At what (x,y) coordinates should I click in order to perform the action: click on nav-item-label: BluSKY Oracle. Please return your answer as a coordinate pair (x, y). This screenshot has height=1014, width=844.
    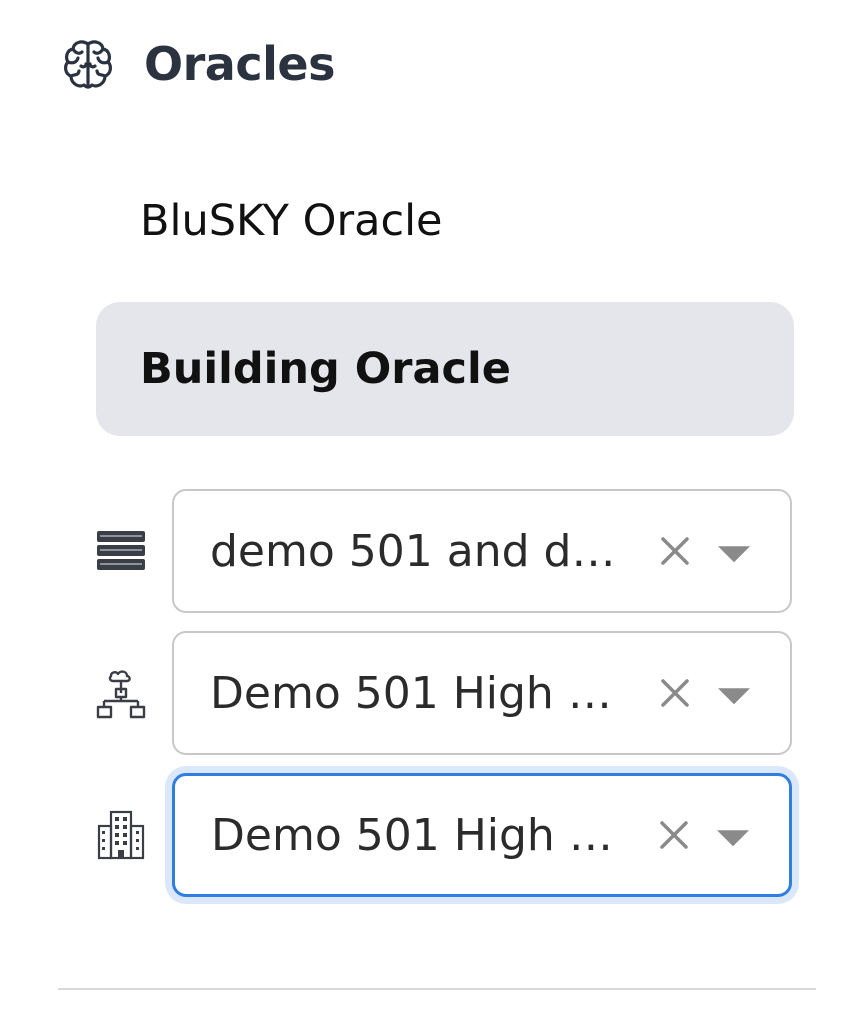
    Looking at the image, I should click on (291, 221).